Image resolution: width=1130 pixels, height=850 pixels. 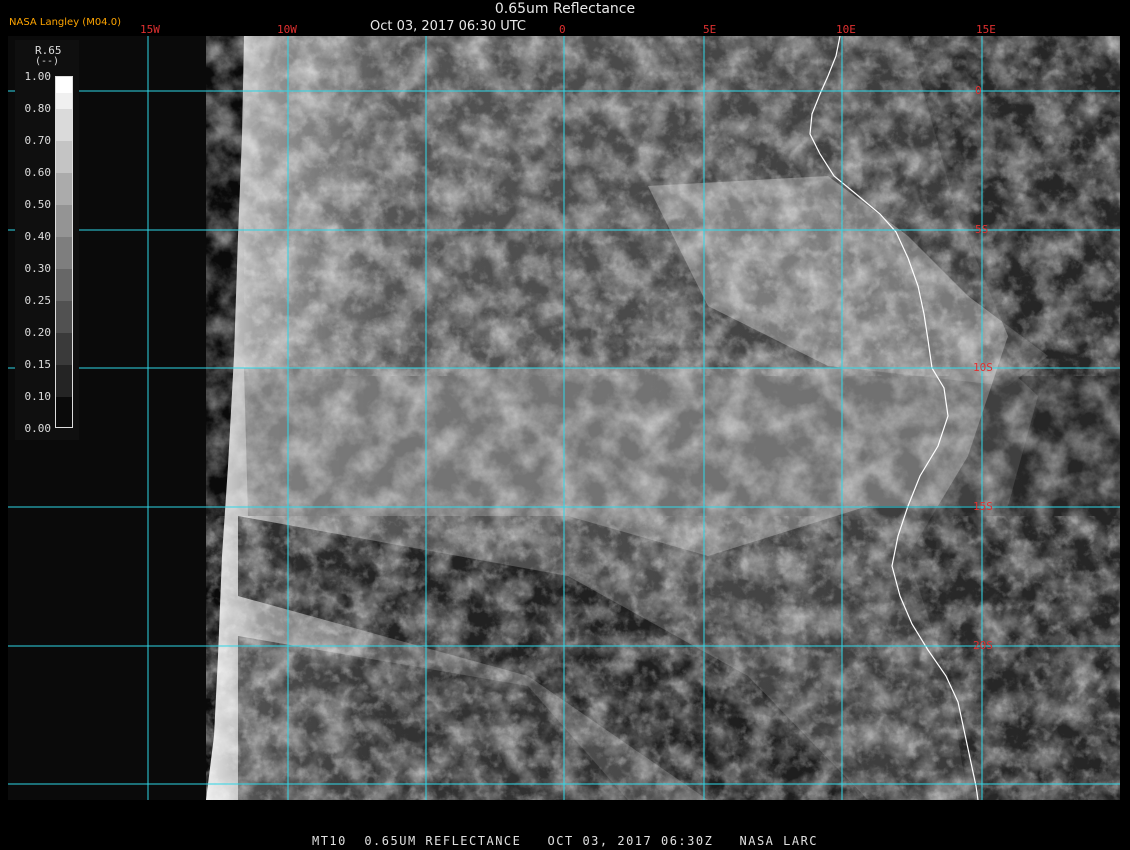 What do you see at coordinates (38, 140) in the screenshot?
I see `legend-tick: 0.70` at bounding box center [38, 140].